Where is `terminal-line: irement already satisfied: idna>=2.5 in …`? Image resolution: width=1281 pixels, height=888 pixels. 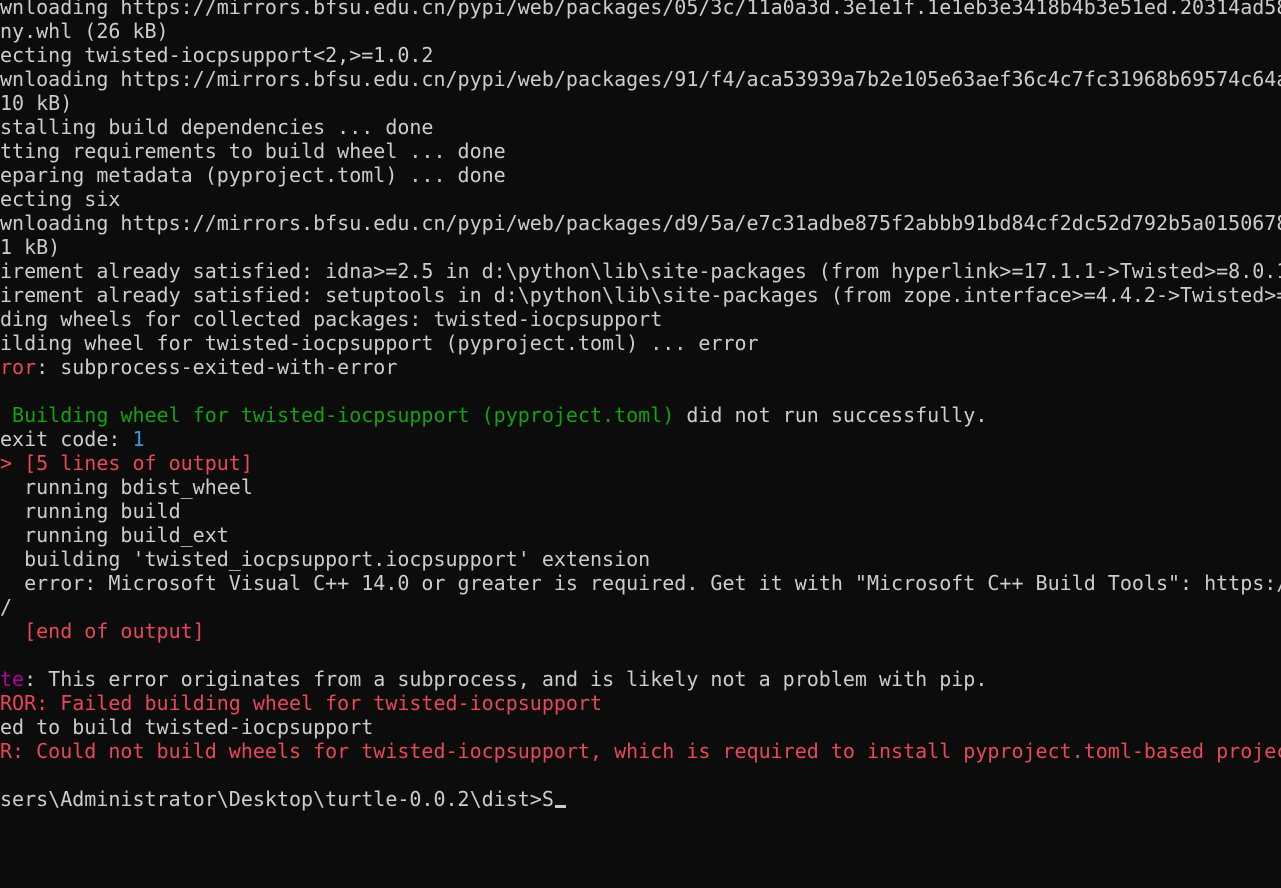 terminal-line: irement already satisfied: idna>=2.5 in … is located at coordinates (640, 271).